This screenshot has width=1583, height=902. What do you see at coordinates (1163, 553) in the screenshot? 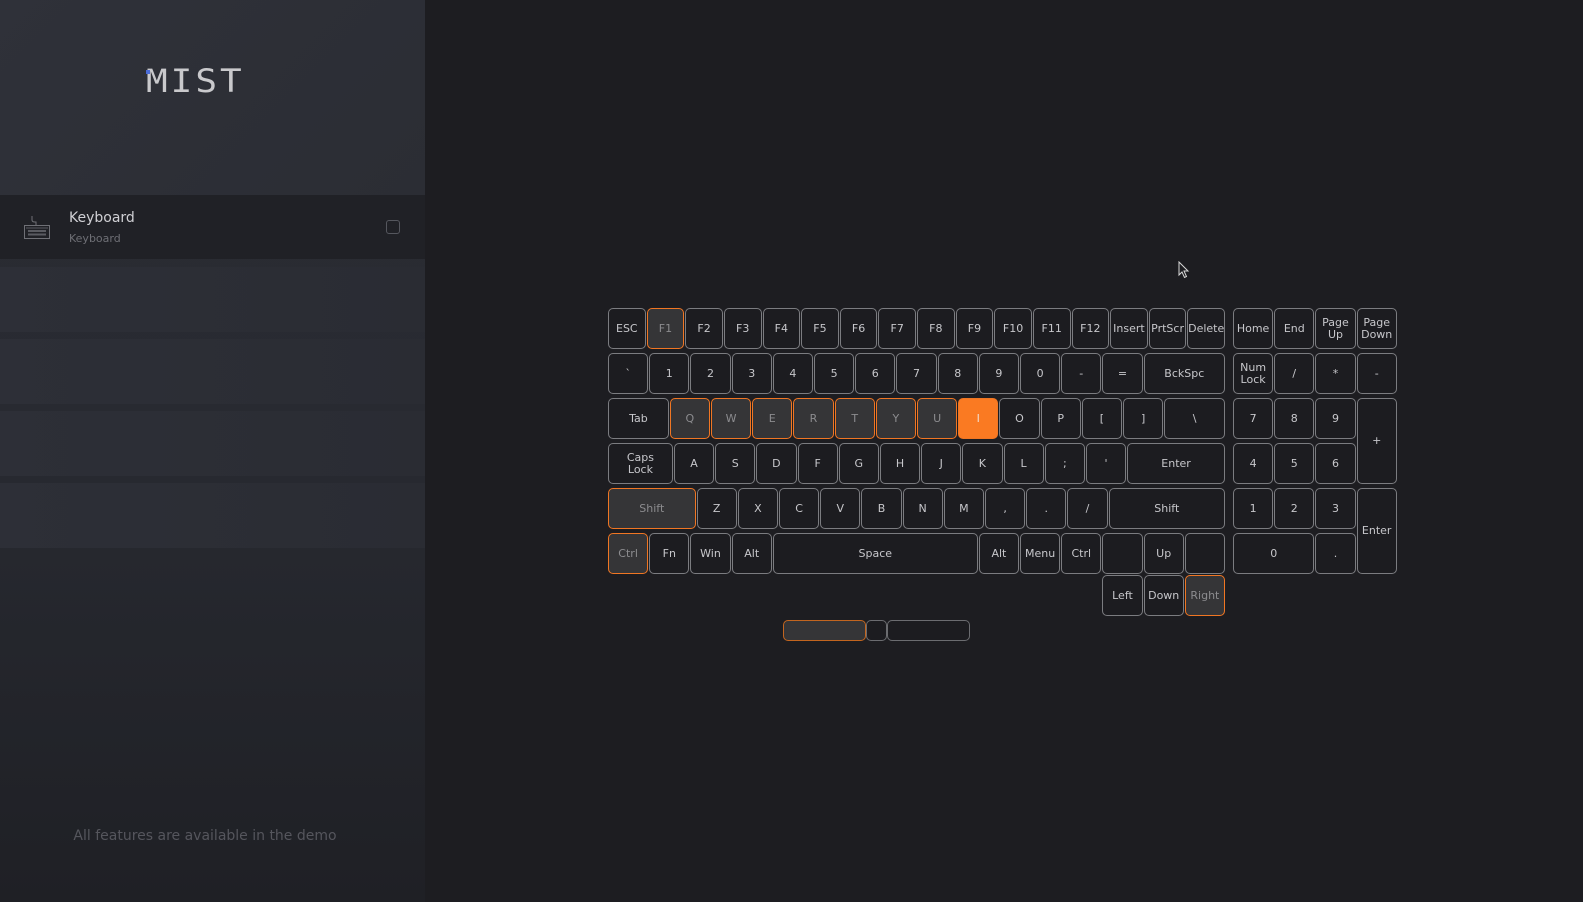
I see `key-up: Up` at bounding box center [1163, 553].